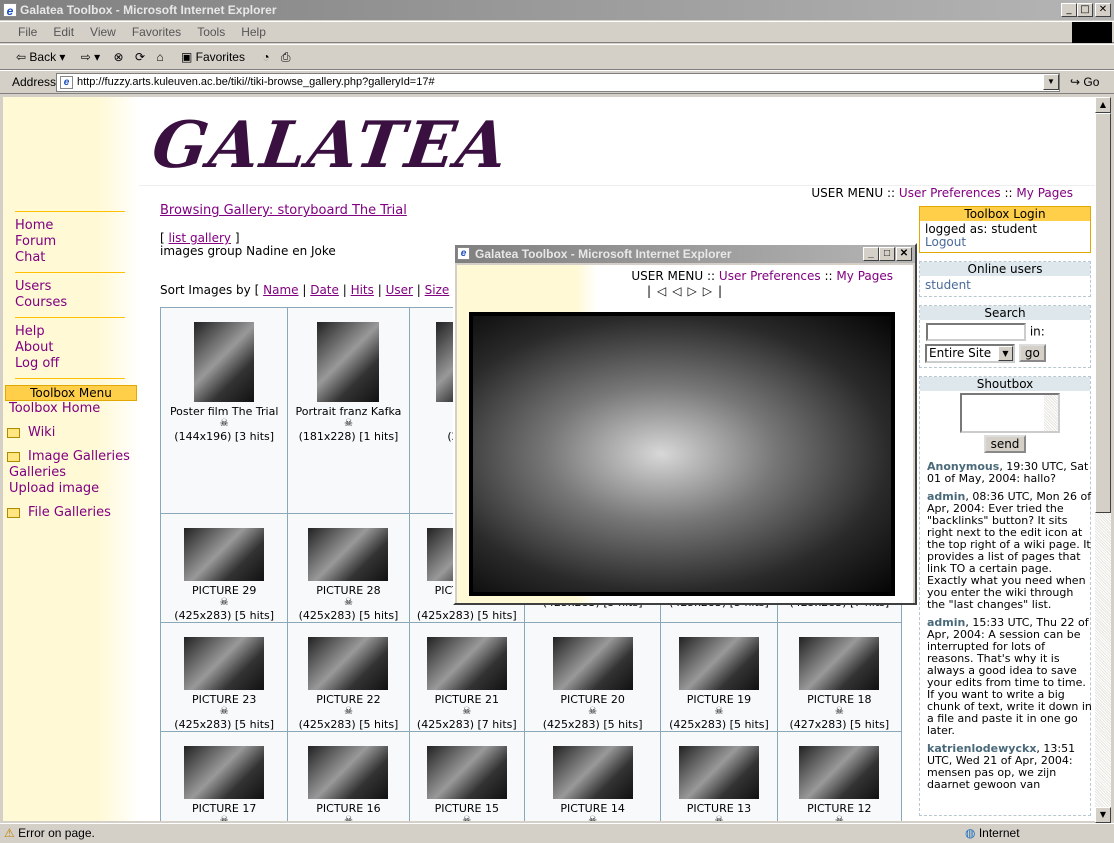 The image size is (1114, 843). Describe the element at coordinates (1103, 105) in the screenshot. I see `scroll-up-button: ▲` at that location.